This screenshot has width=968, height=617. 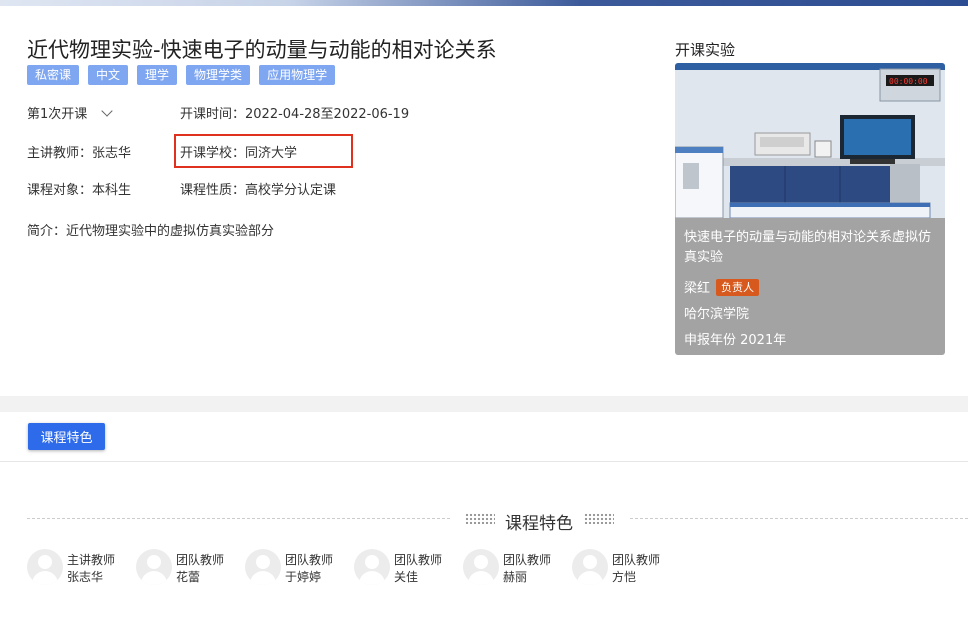 What do you see at coordinates (484, 461) in the screenshot?
I see `tab-underline` at bounding box center [484, 461].